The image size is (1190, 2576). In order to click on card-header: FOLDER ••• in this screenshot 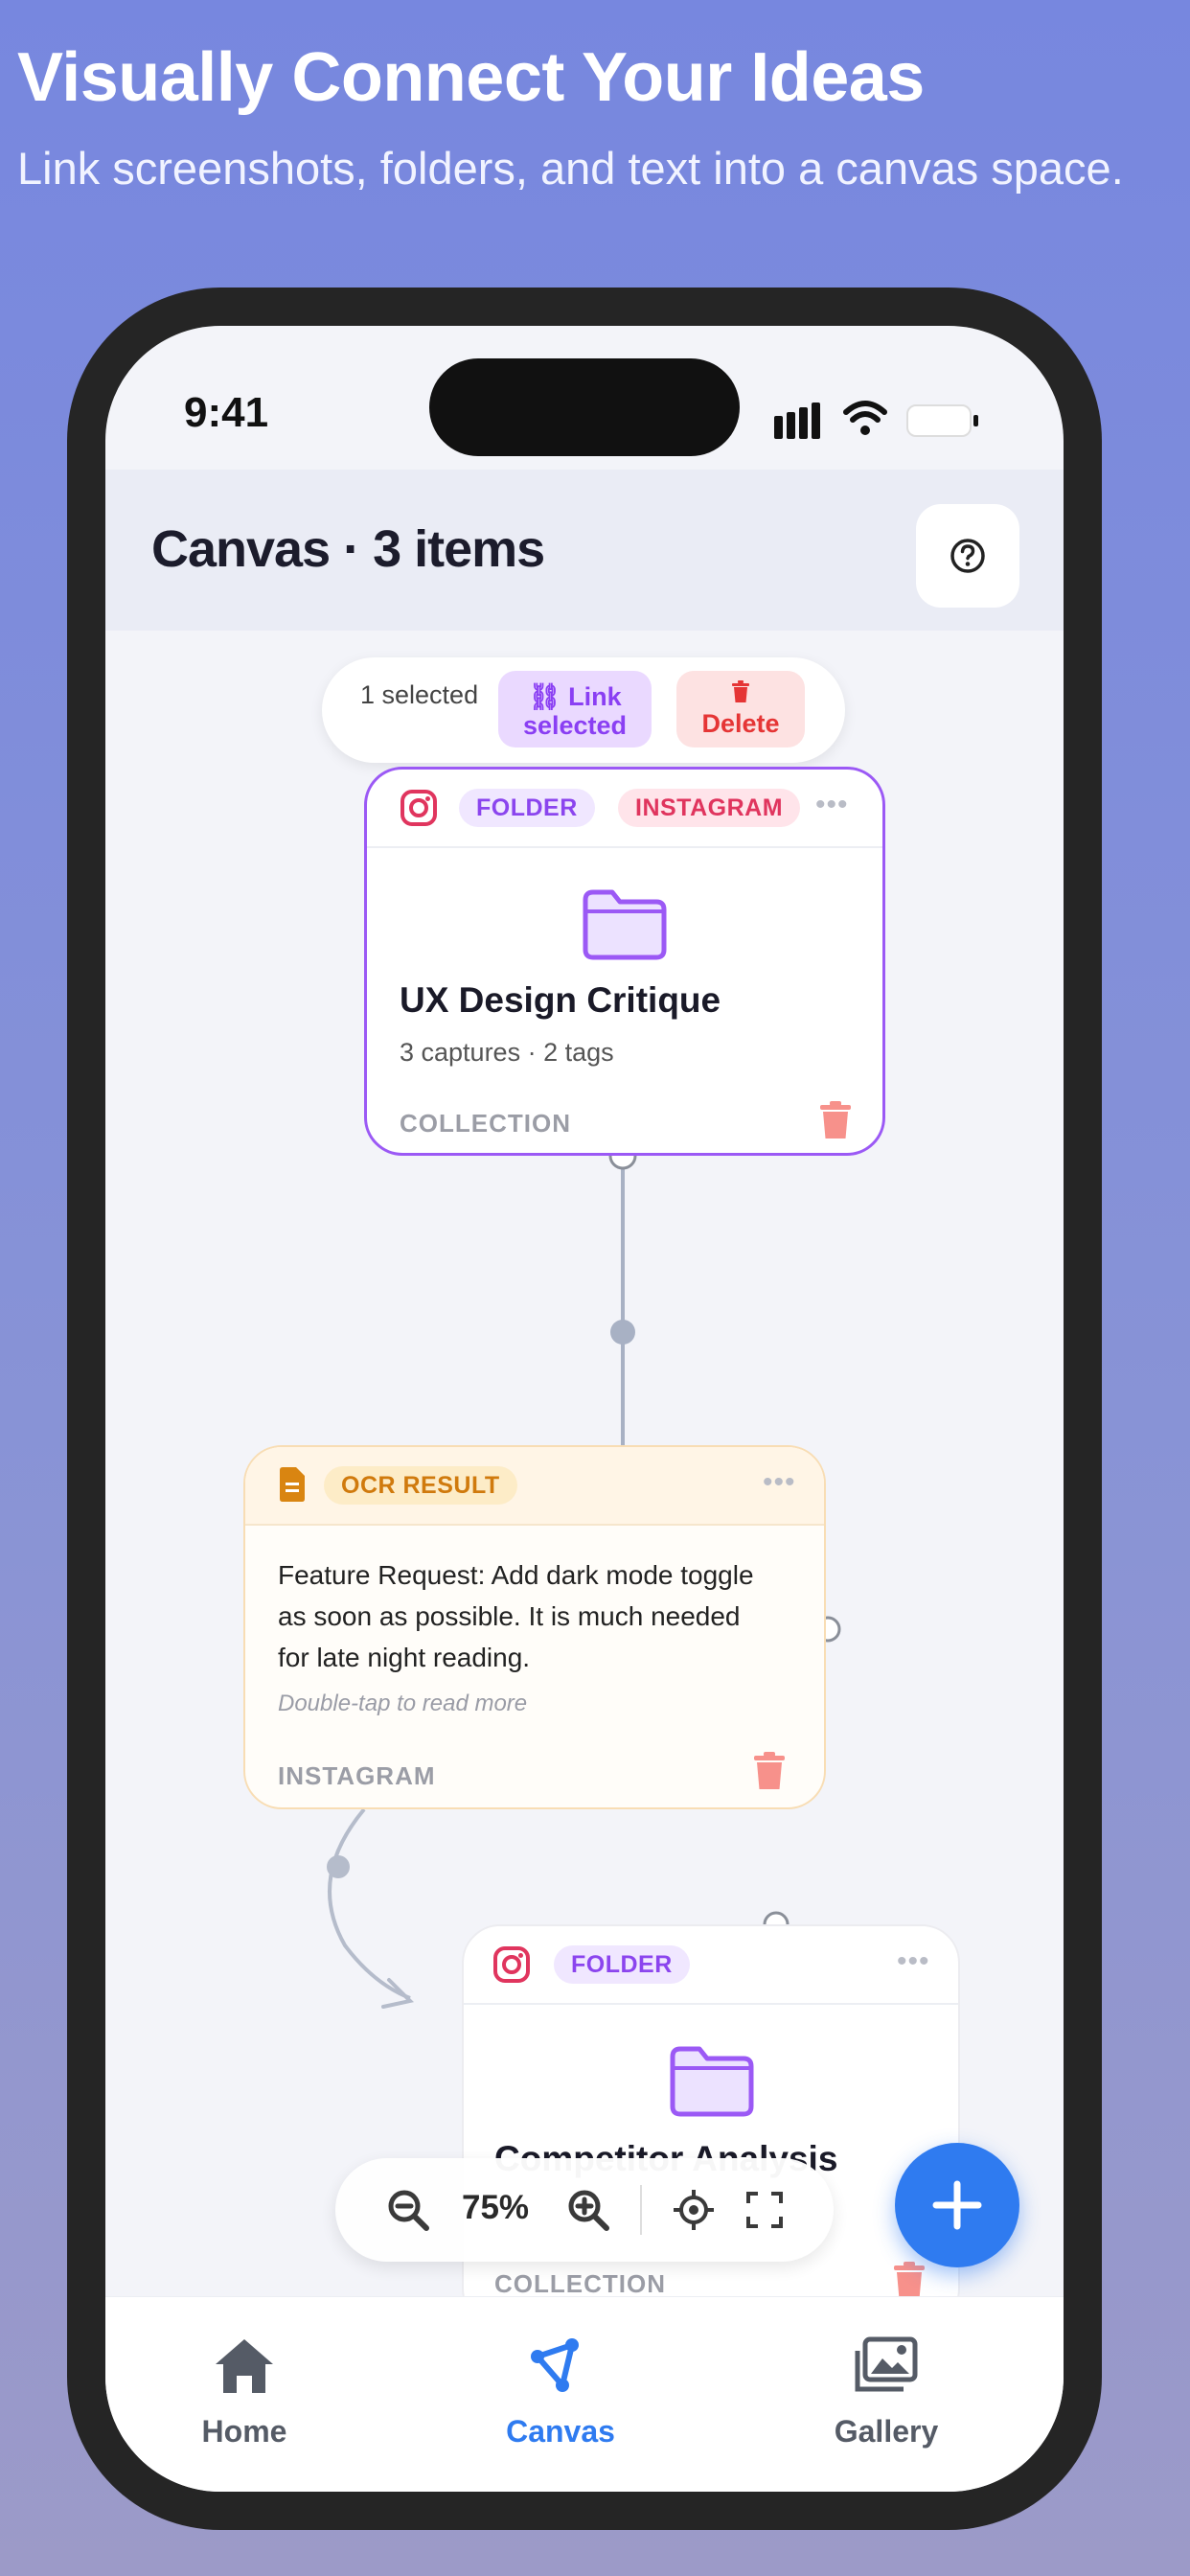, I will do `click(711, 1966)`.